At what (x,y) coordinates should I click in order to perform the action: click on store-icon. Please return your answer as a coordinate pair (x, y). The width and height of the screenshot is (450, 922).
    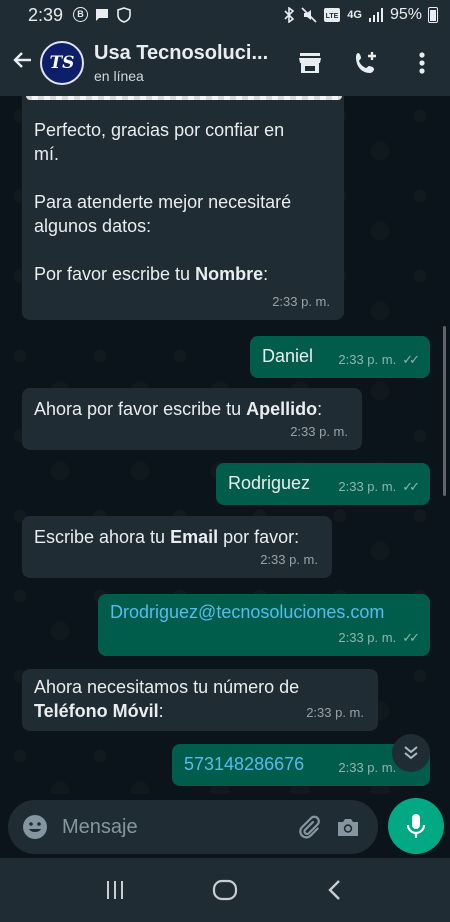
    Looking at the image, I should click on (310, 63).